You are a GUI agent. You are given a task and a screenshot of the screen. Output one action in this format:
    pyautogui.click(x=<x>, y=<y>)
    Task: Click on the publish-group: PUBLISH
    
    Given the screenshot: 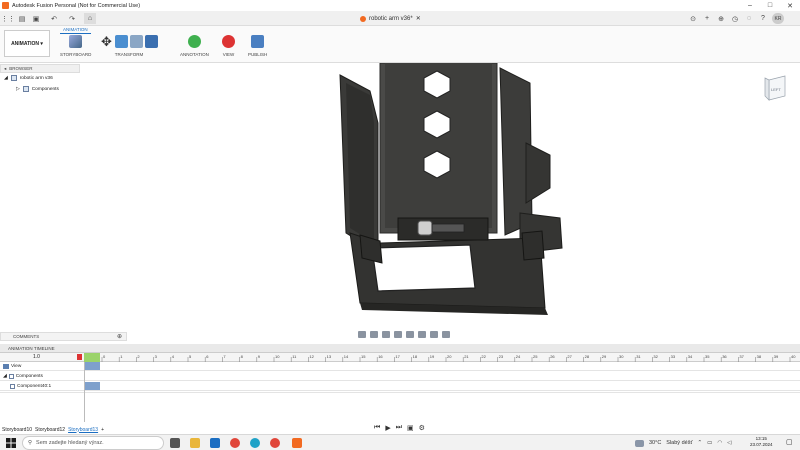 What is the action you would take?
    pyautogui.click(x=257, y=45)
    